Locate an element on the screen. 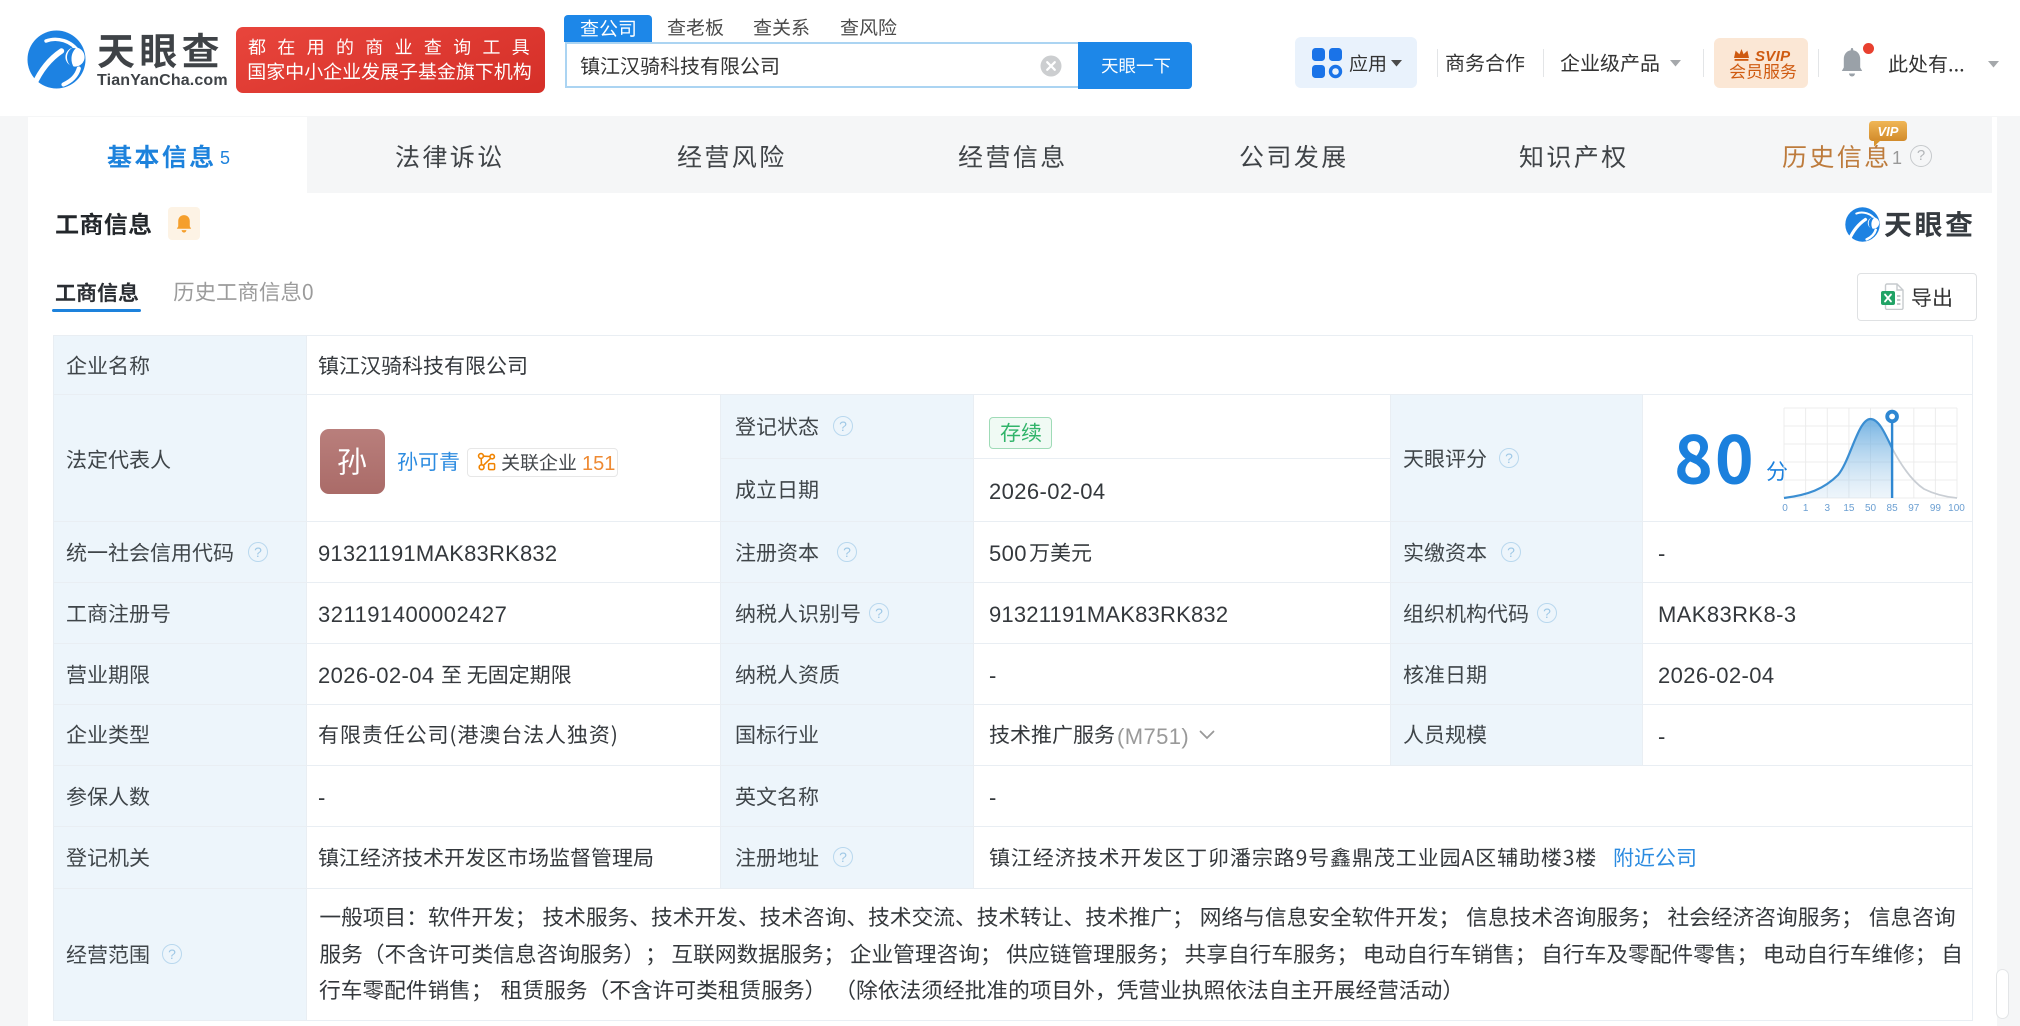 The height and width of the screenshot is (1026, 2020). svg-text: 100 is located at coordinates (1956, 508).